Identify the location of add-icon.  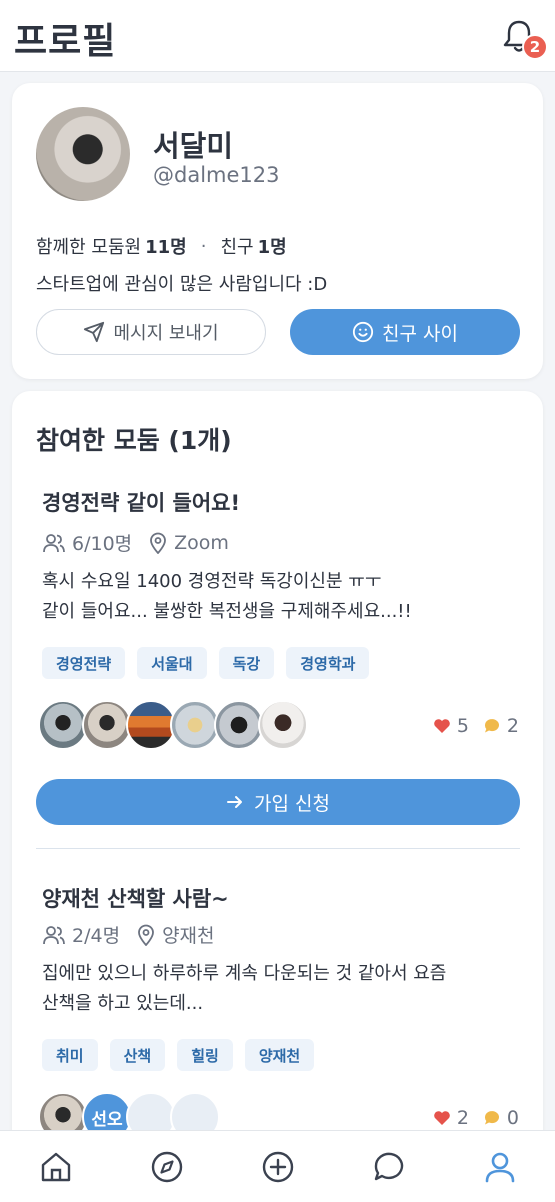
(277, 1166).